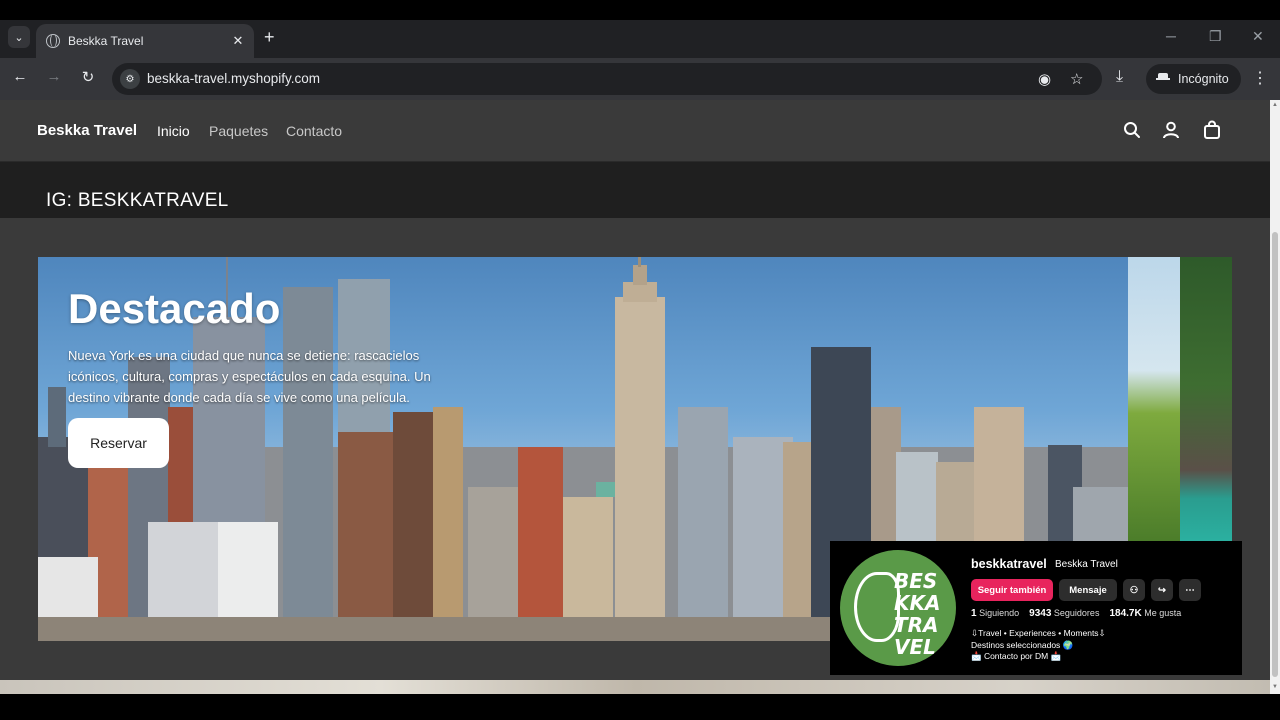 Image resolution: width=1280 pixels, height=720 pixels. Describe the element at coordinates (1044, 79) in the screenshot. I see `eye-off-icon: ◉` at that location.